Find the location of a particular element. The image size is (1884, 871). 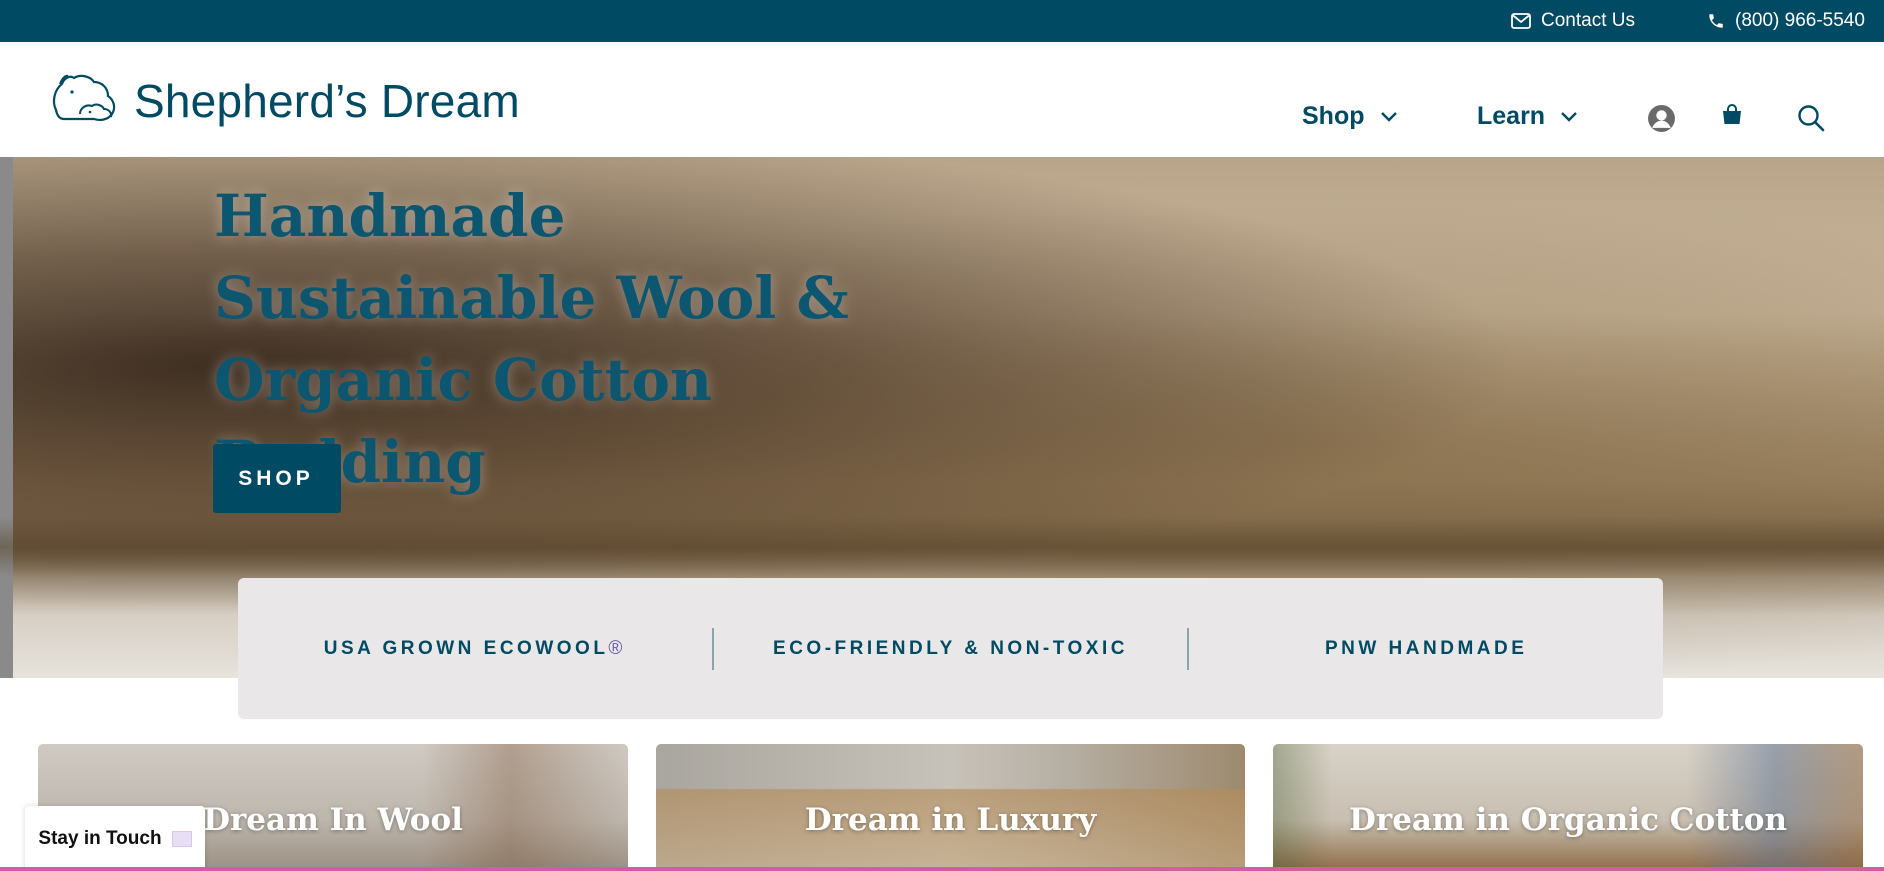

search-button is located at coordinates (1811, 120).